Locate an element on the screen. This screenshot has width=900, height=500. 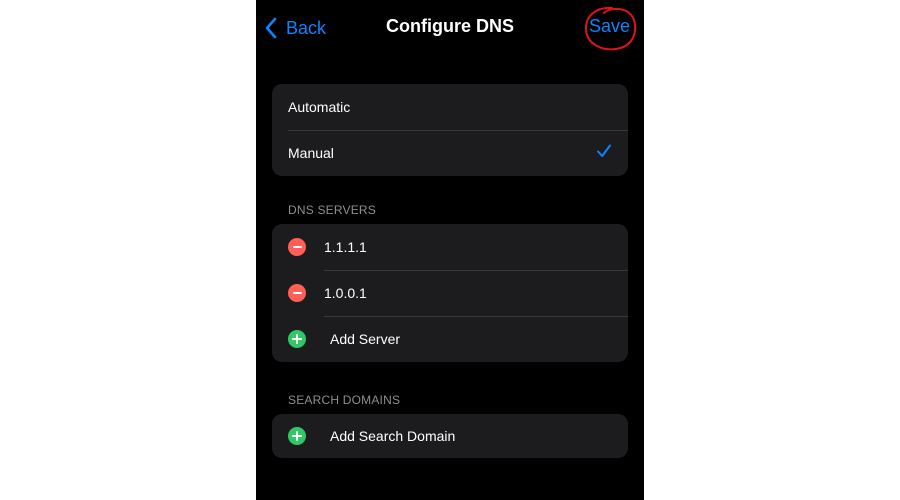
server-address: 1.1.1.1 is located at coordinates (345, 247).